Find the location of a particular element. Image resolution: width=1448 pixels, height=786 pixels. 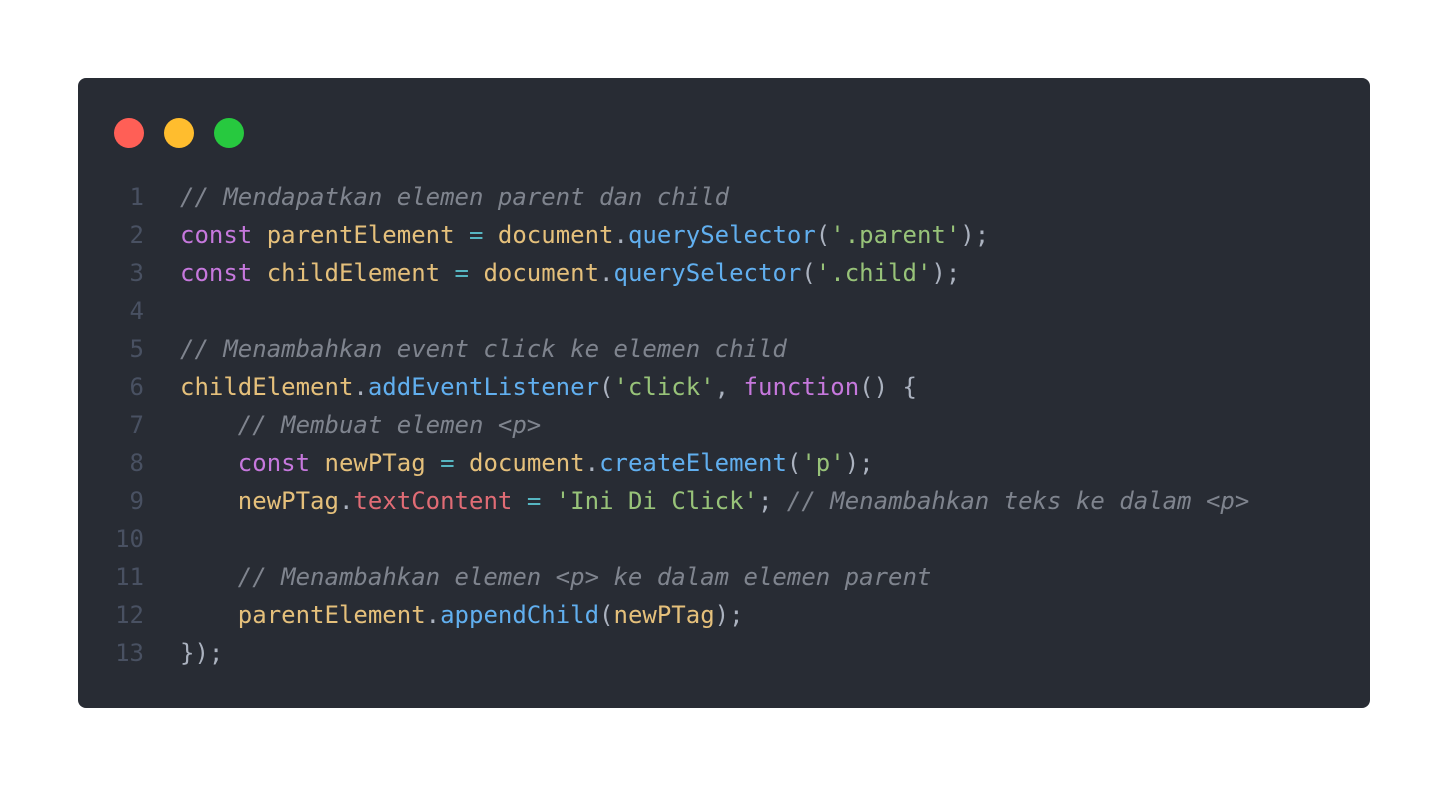

line-number: 7 is located at coordinates (136, 425).